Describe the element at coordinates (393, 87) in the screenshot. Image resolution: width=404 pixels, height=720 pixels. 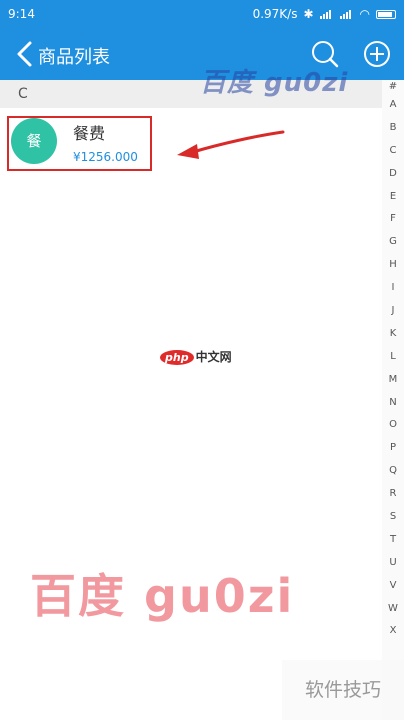
I see `index-letter: #` at that location.